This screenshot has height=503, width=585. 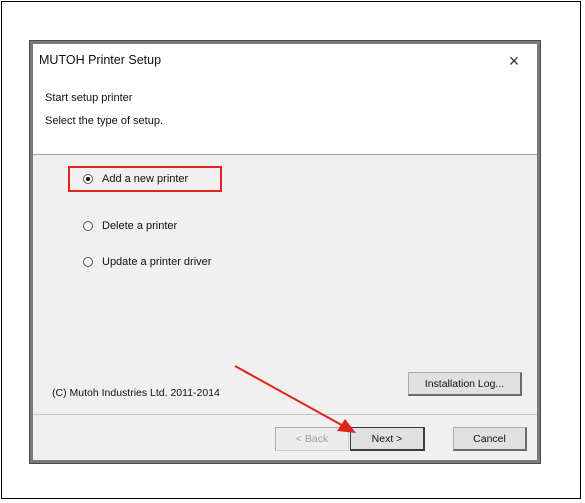 What do you see at coordinates (157, 262) in the screenshot?
I see `radio-label: Update a printer driver` at bounding box center [157, 262].